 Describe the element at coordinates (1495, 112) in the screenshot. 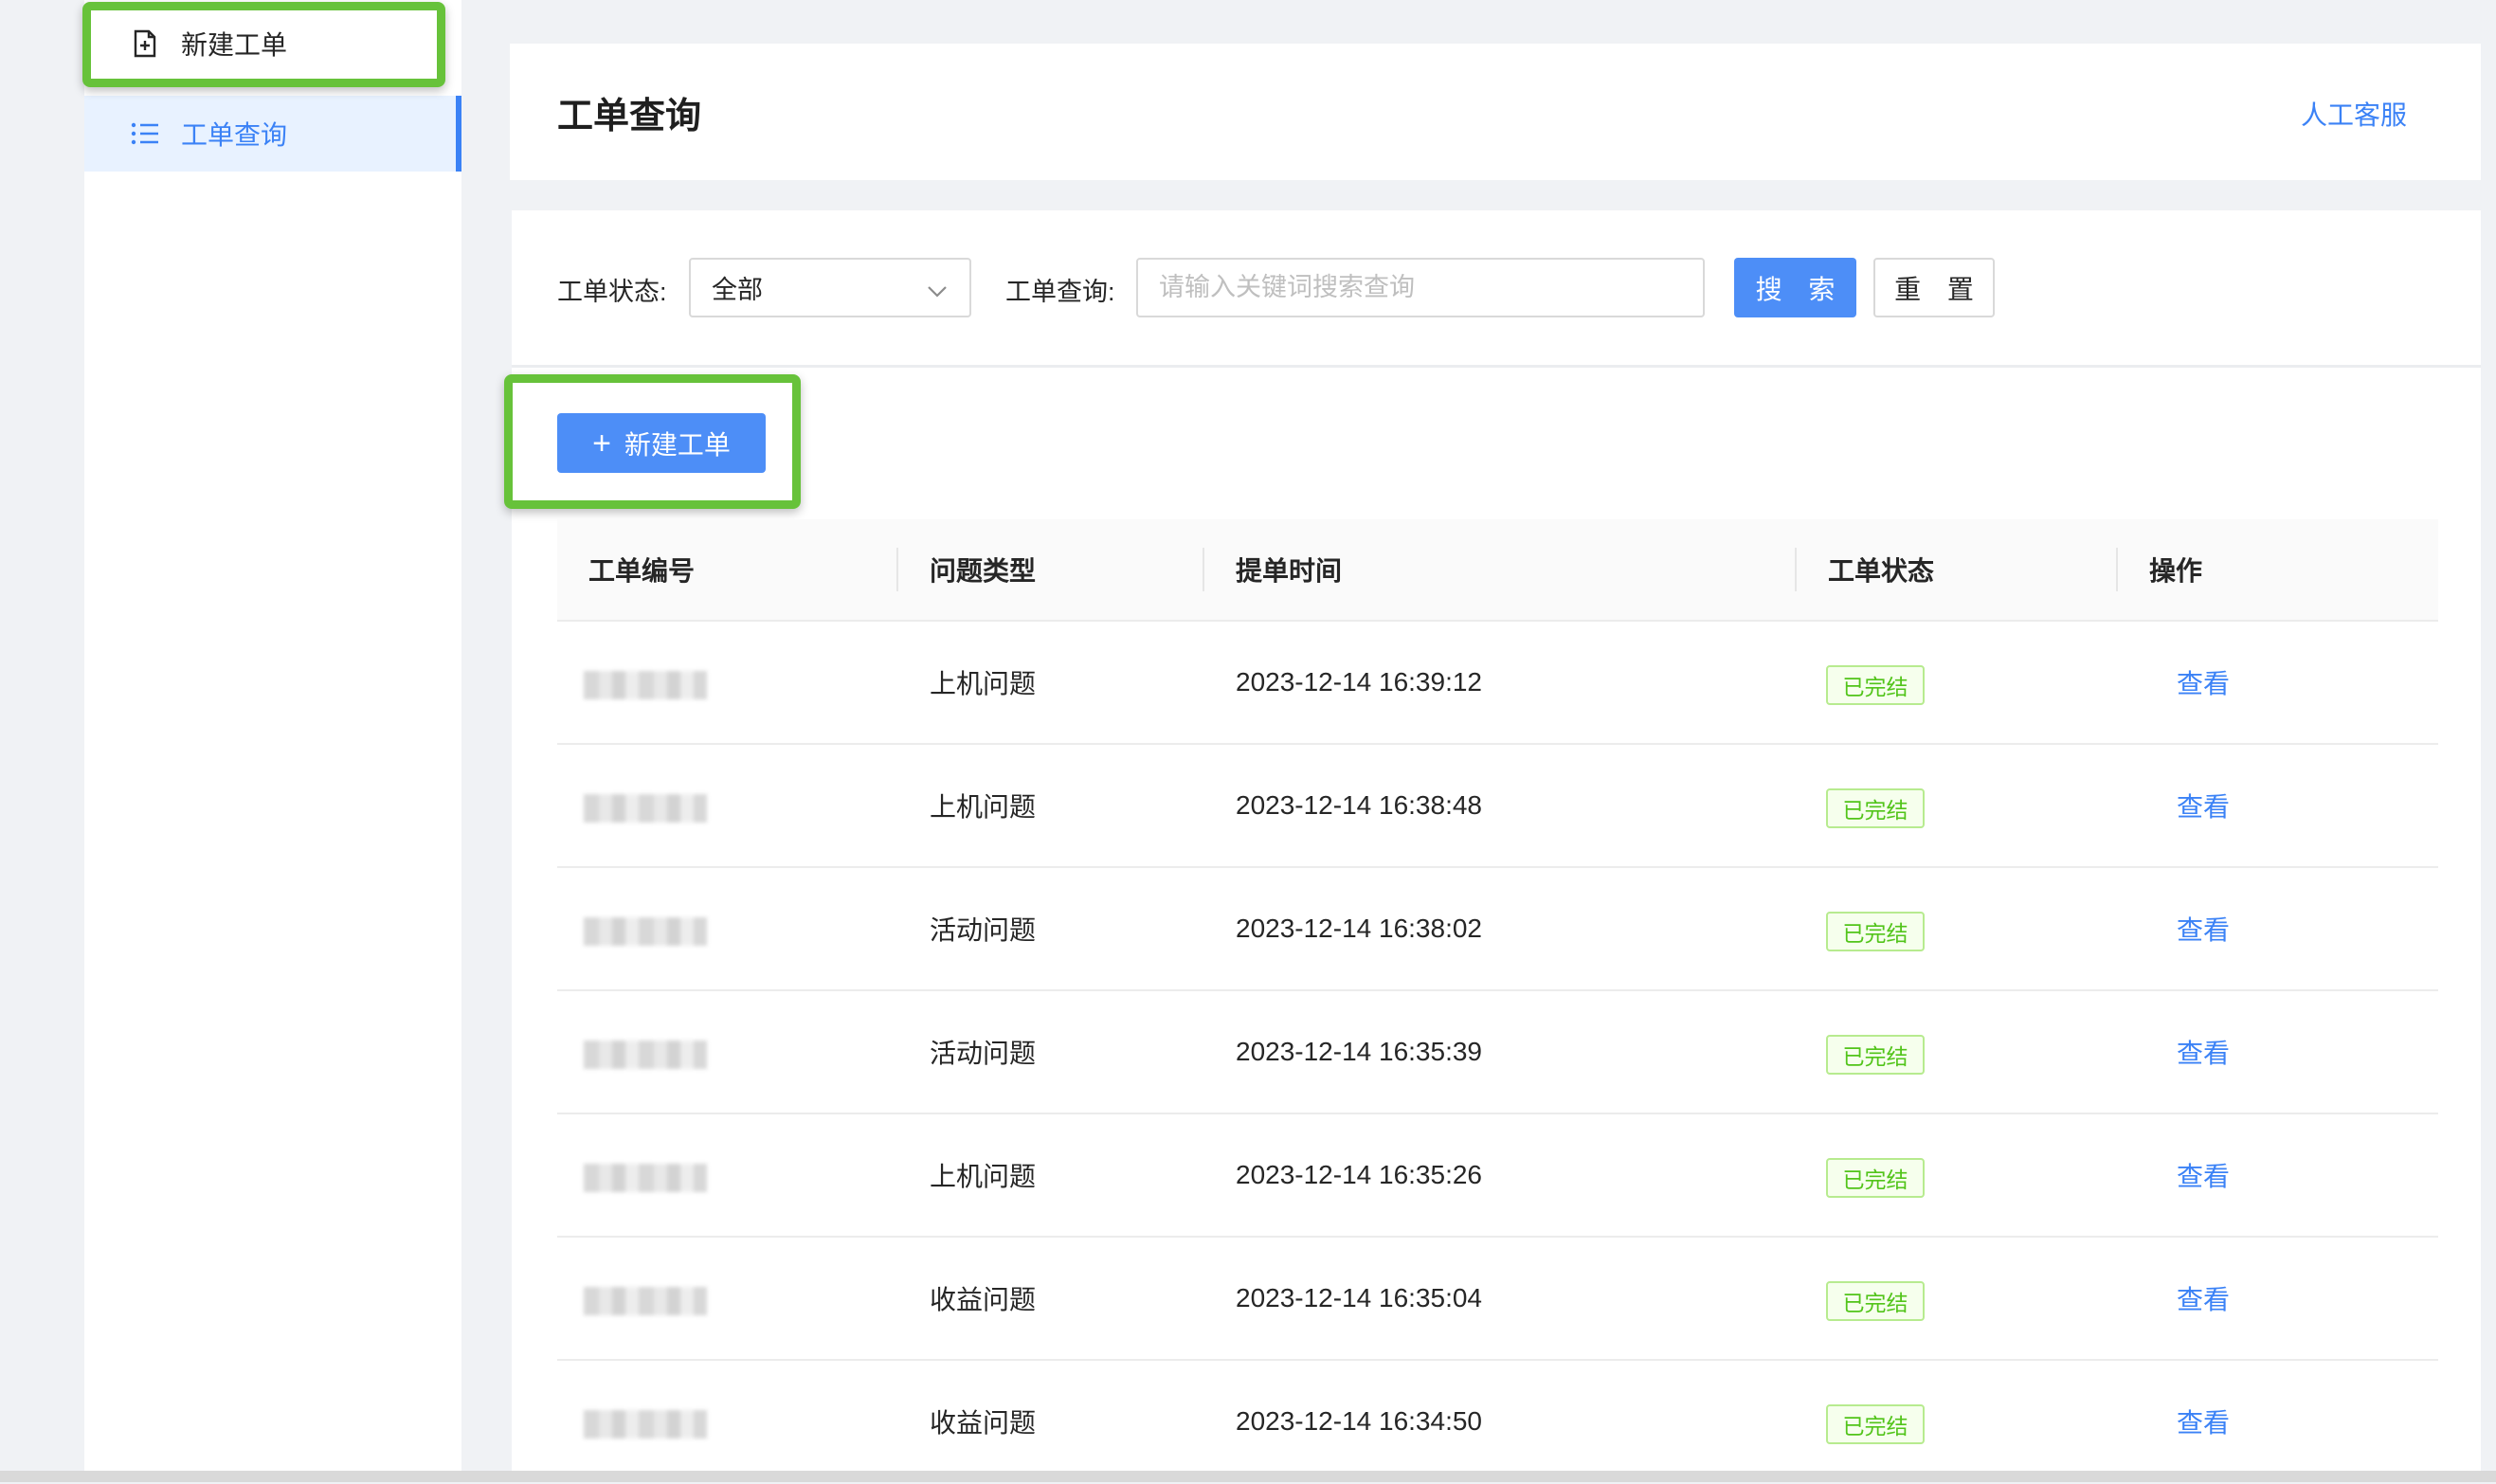

I see `page-header` at that location.